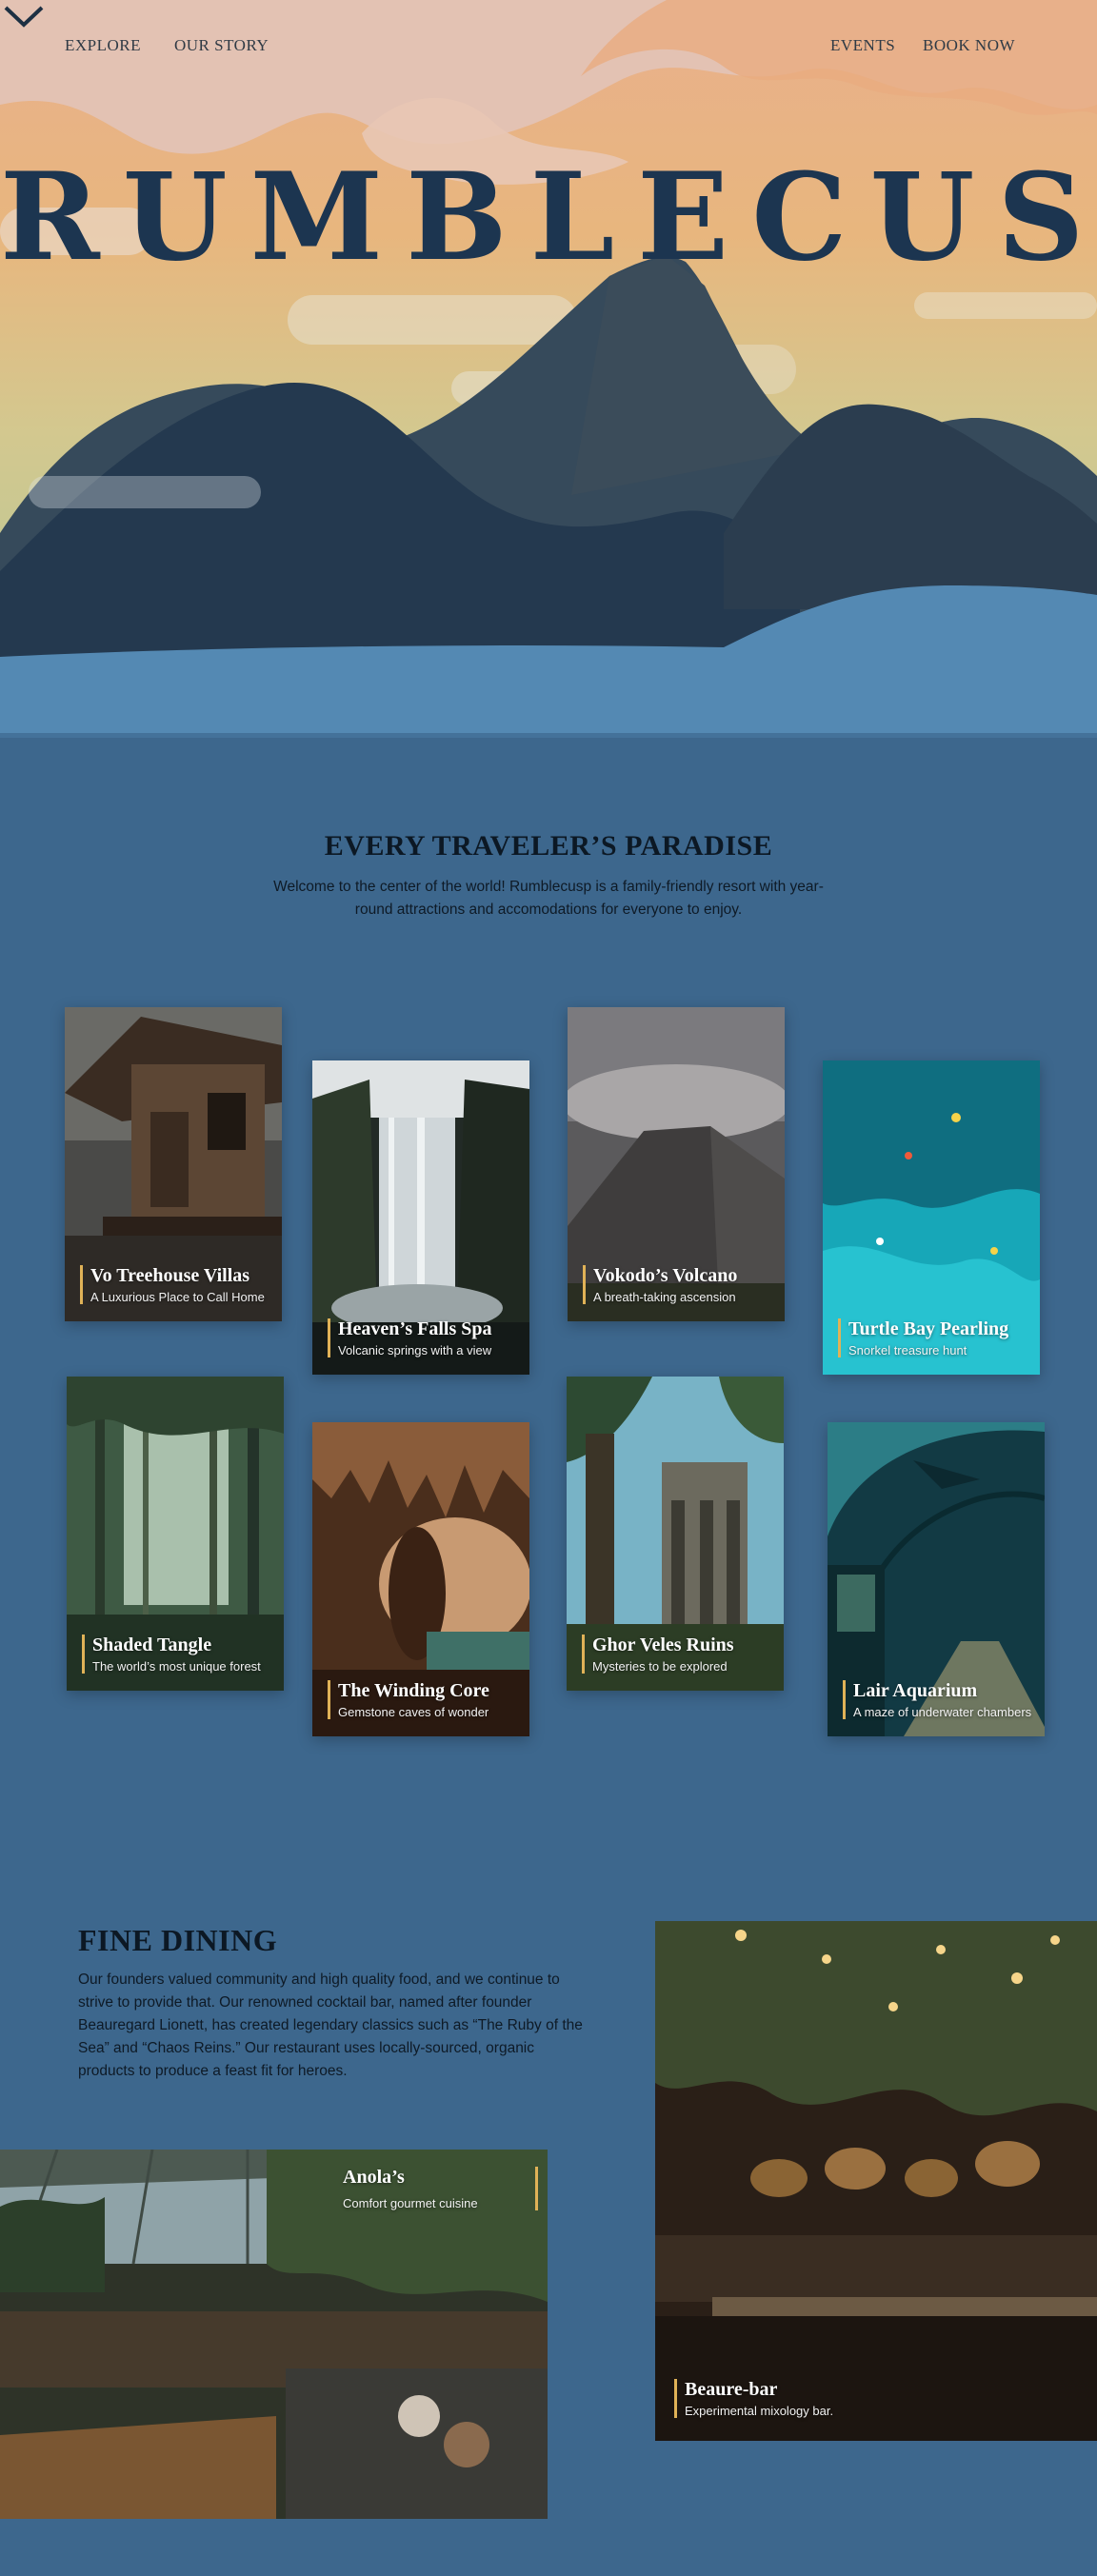 Image resolution: width=1097 pixels, height=2576 pixels. I want to click on card-title: Lair Aquarium, so click(915, 1691).